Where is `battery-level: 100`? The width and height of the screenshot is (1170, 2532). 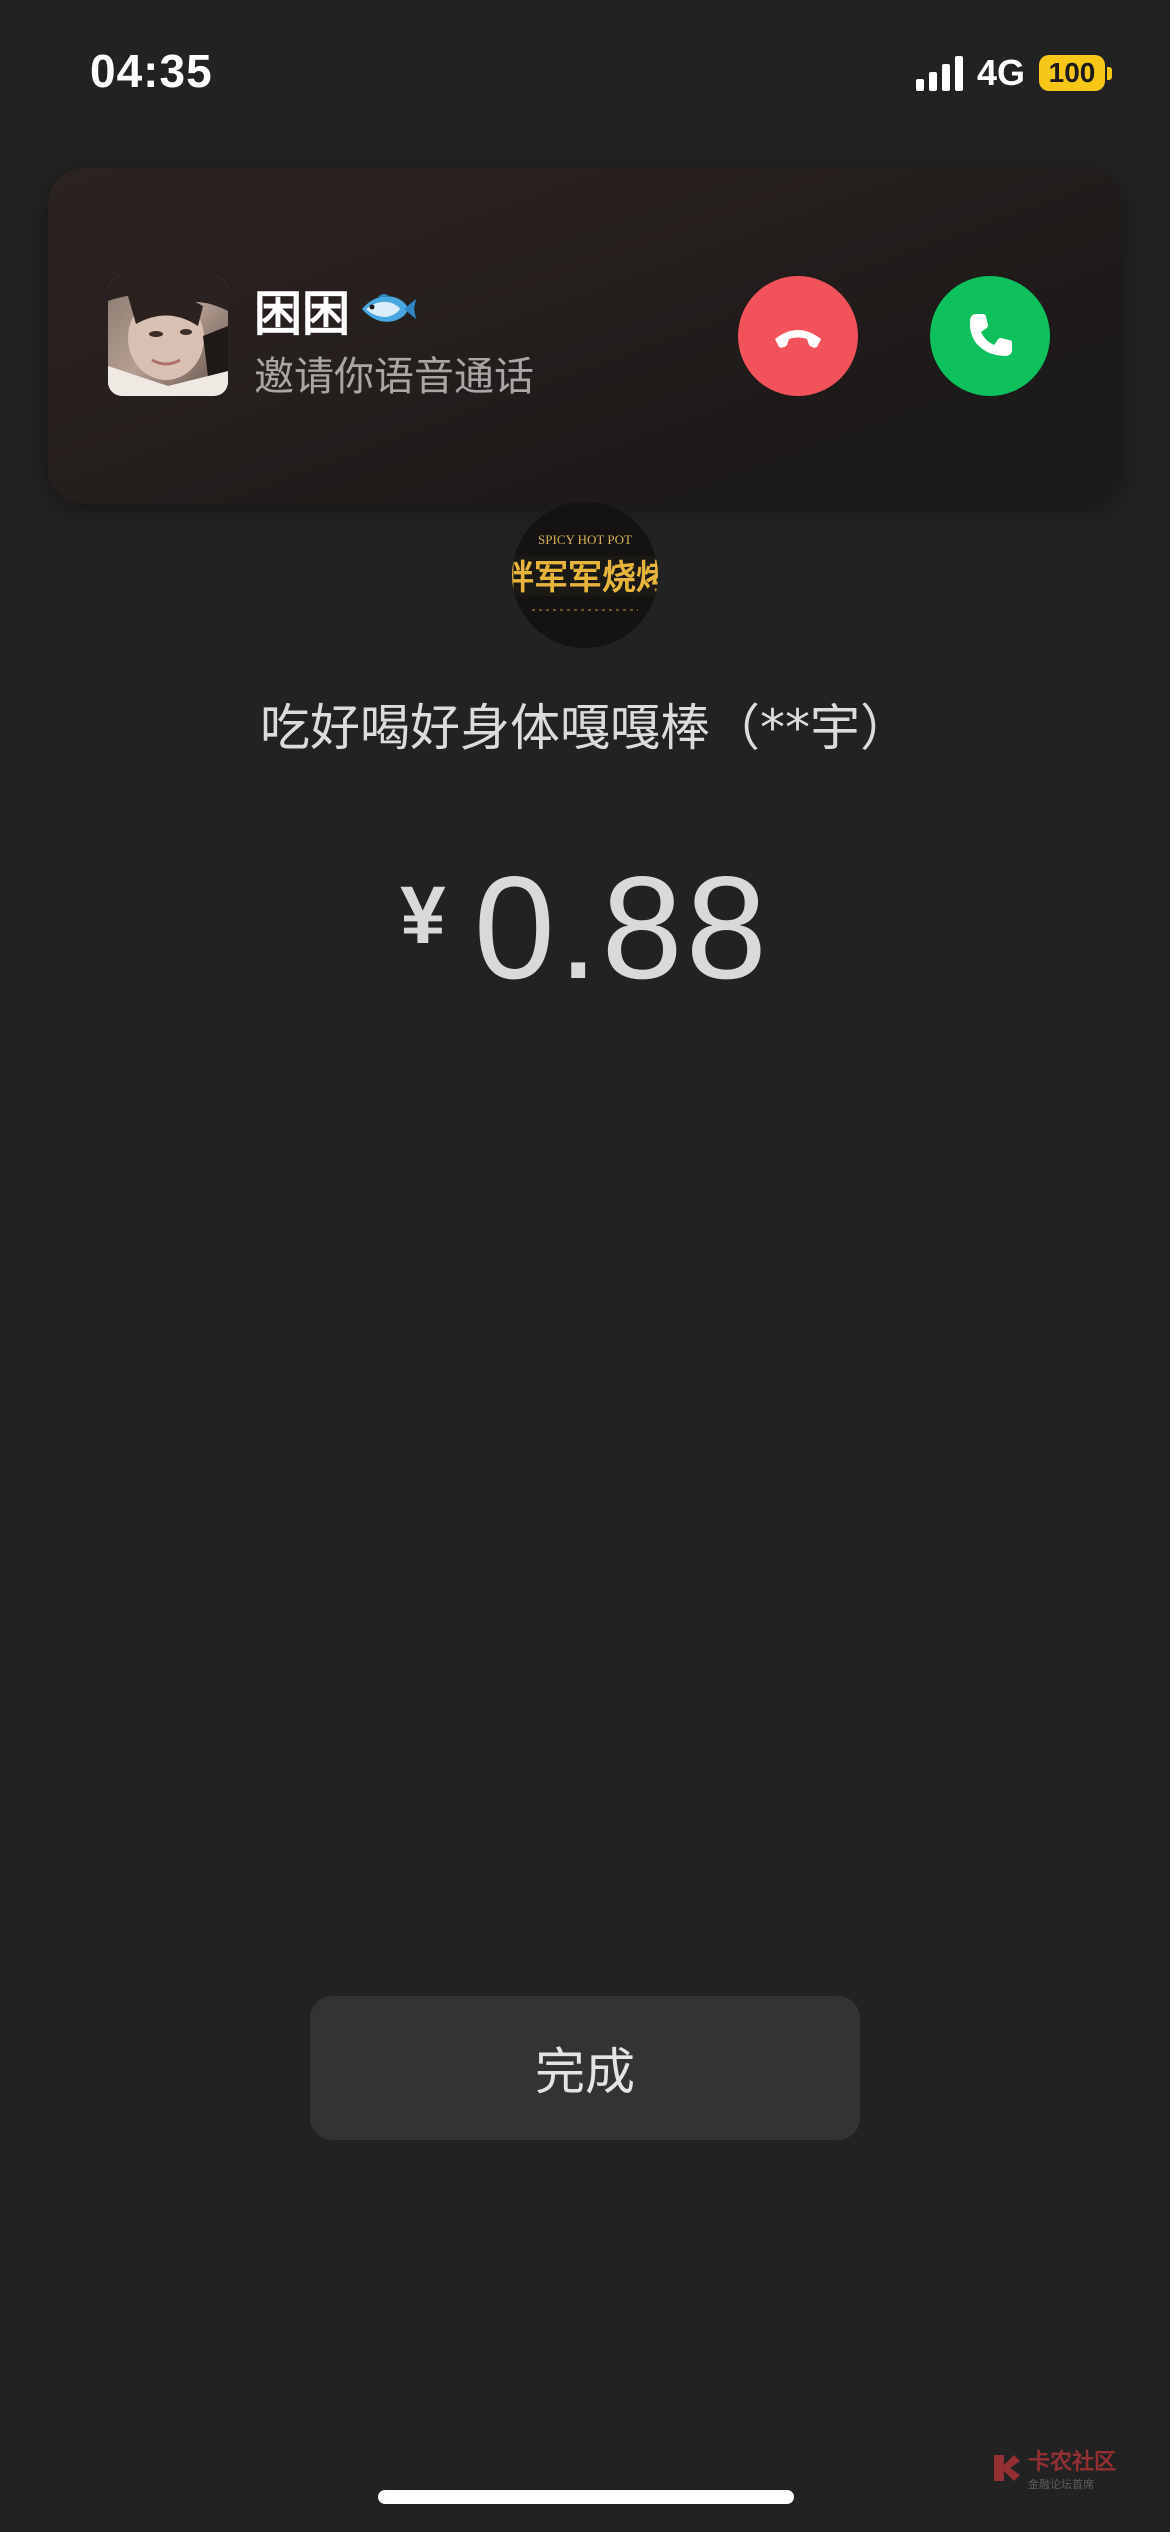
battery-level: 100 is located at coordinates (1072, 73).